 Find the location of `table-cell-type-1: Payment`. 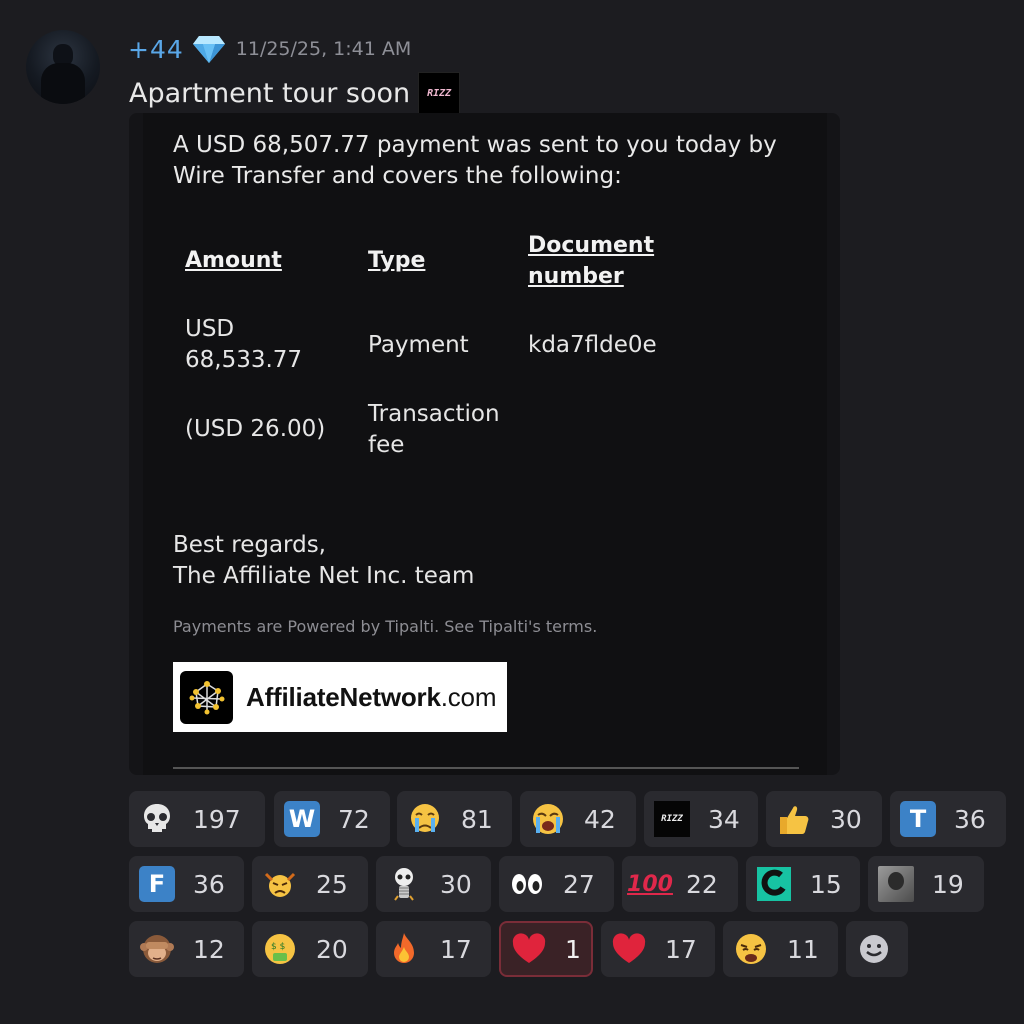

table-cell-type-1: Payment is located at coordinates (418, 345).